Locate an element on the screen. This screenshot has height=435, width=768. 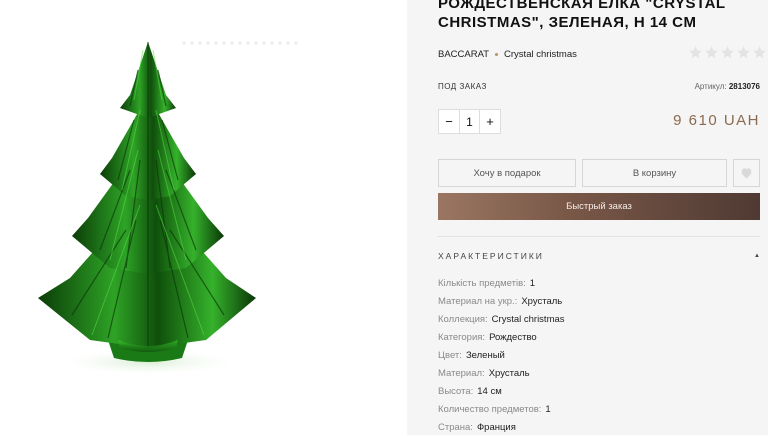
spec-value: Crystal christmas is located at coordinates (528, 320).